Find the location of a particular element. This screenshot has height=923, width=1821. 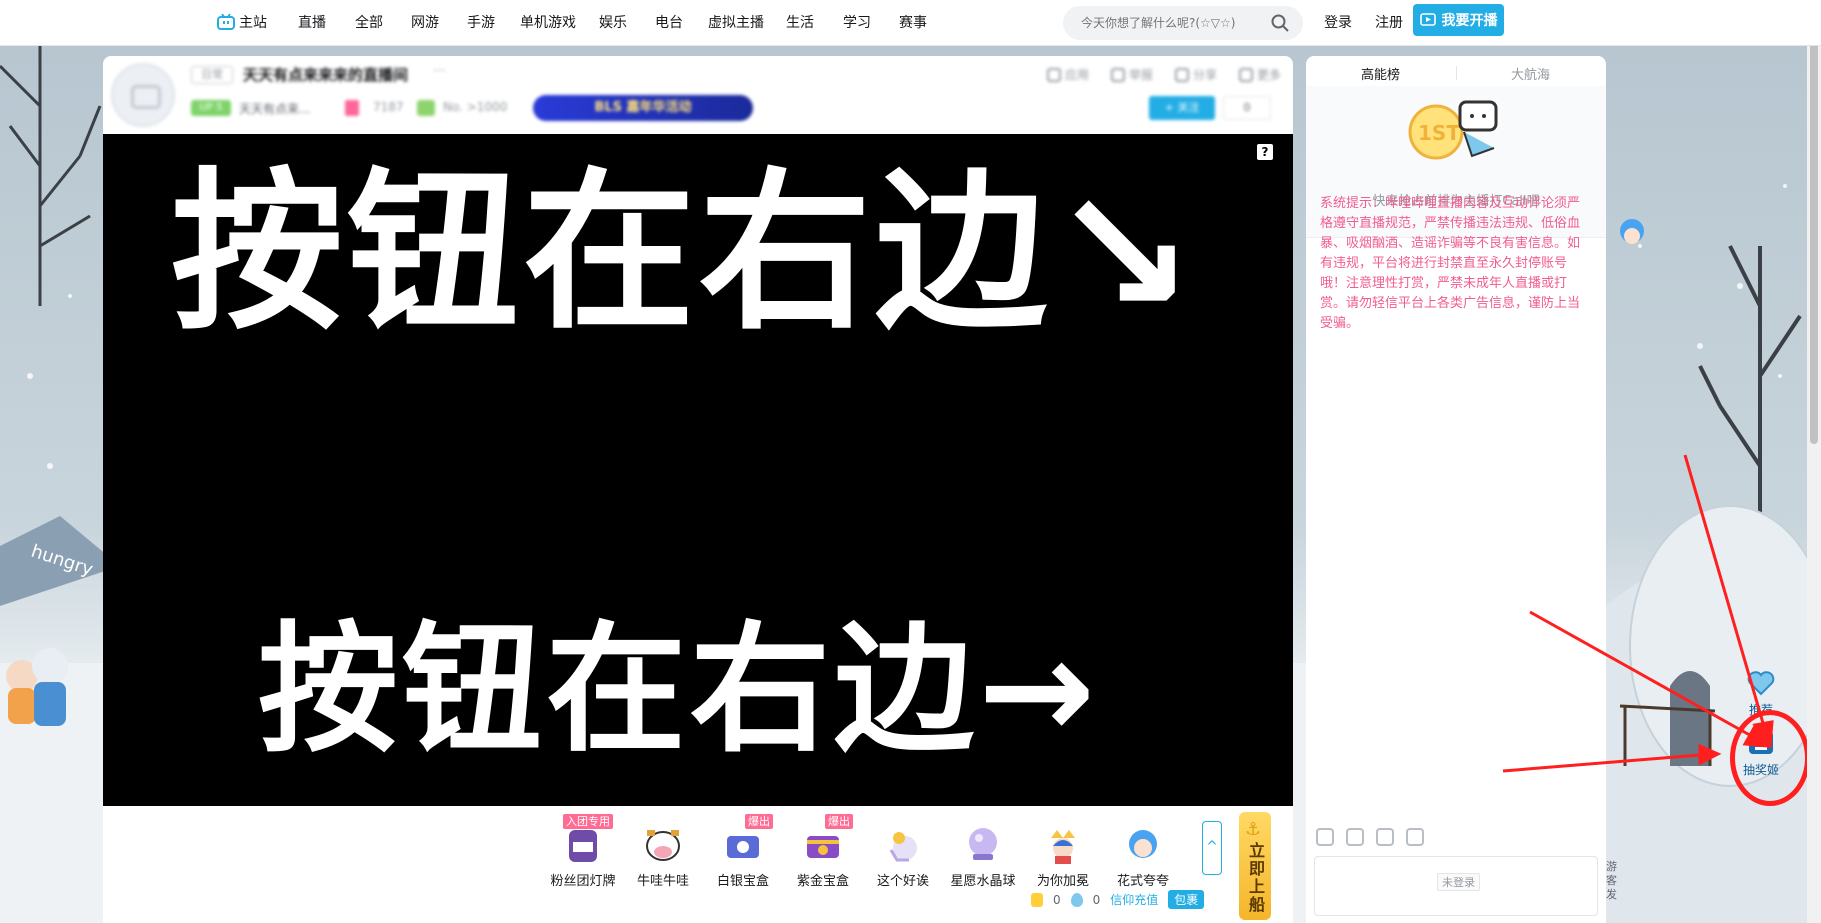

tab-divider is located at coordinates (1456, 73).